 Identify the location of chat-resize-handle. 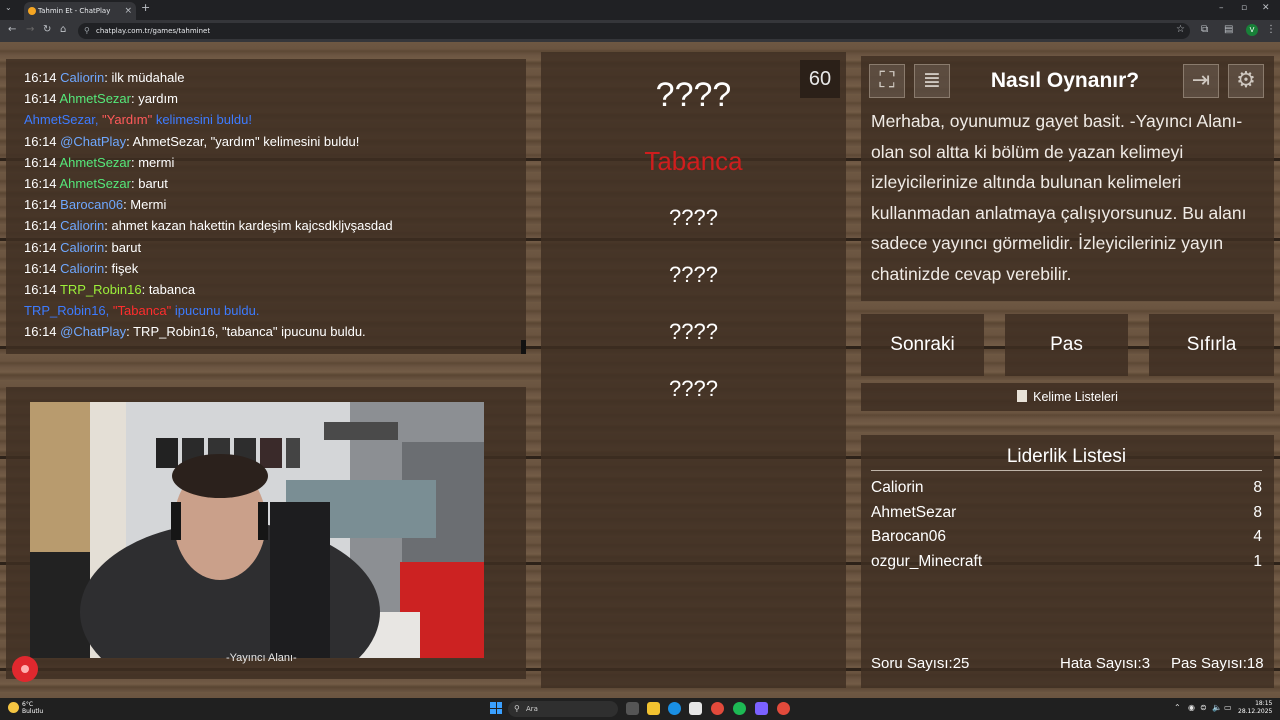
(523, 347).